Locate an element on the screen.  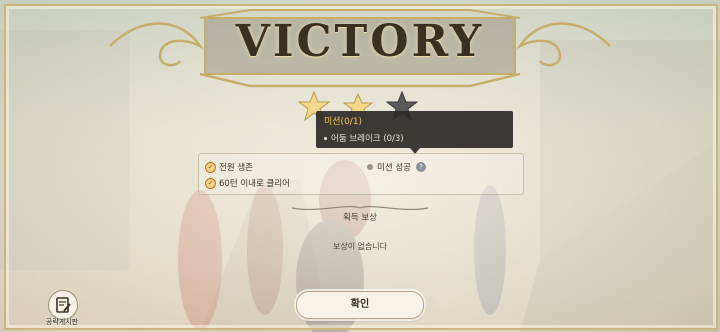
mission-label: 미션 성공 is located at coordinates (394, 168).